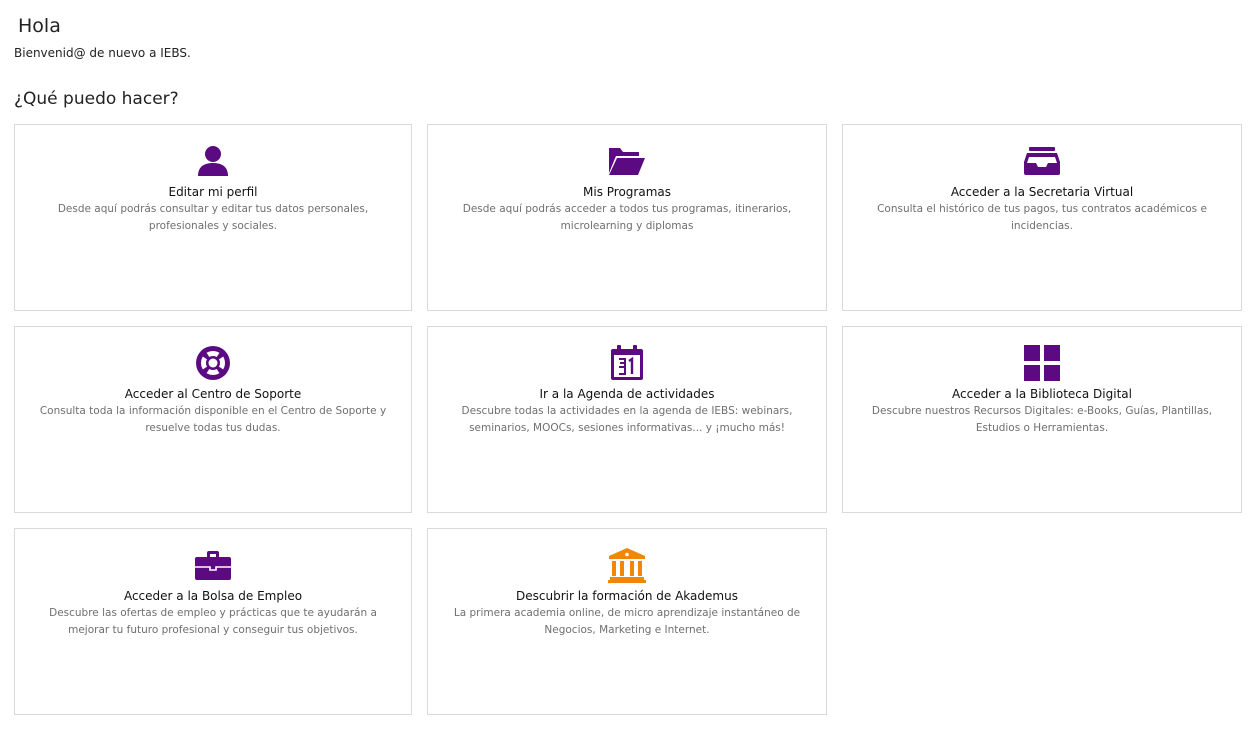 This screenshot has width=1257, height=745. Describe the element at coordinates (213, 192) in the screenshot. I see `card-title: Editar mi perfil` at that location.